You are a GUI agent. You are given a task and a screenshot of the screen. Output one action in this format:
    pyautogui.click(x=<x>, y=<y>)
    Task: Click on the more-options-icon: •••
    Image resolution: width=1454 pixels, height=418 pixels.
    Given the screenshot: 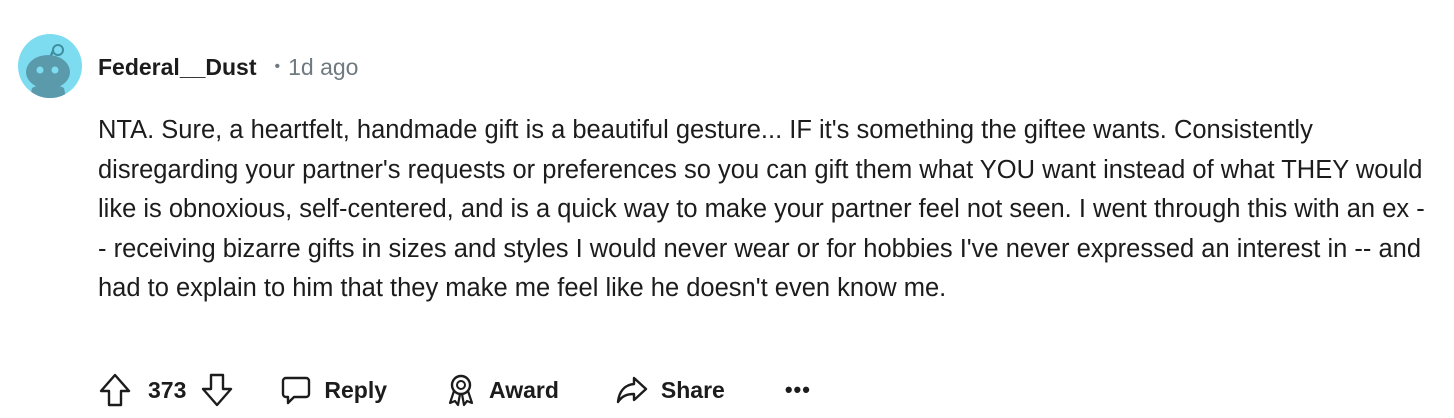 What is the action you would take?
    pyautogui.click(x=798, y=390)
    